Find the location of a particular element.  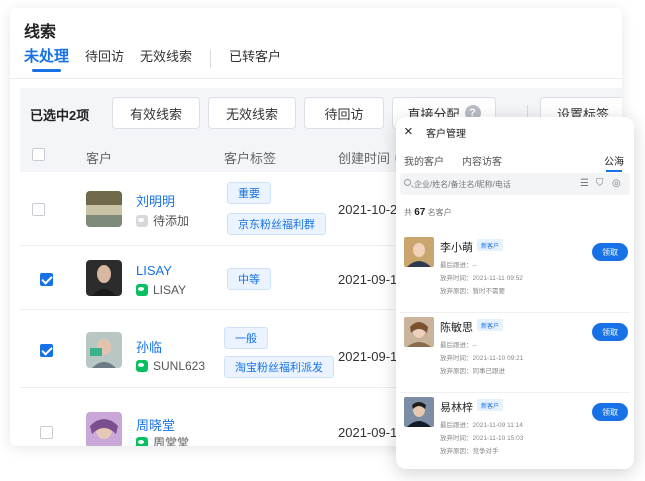

customer-wechat-label: LISAY is located at coordinates (170, 290).